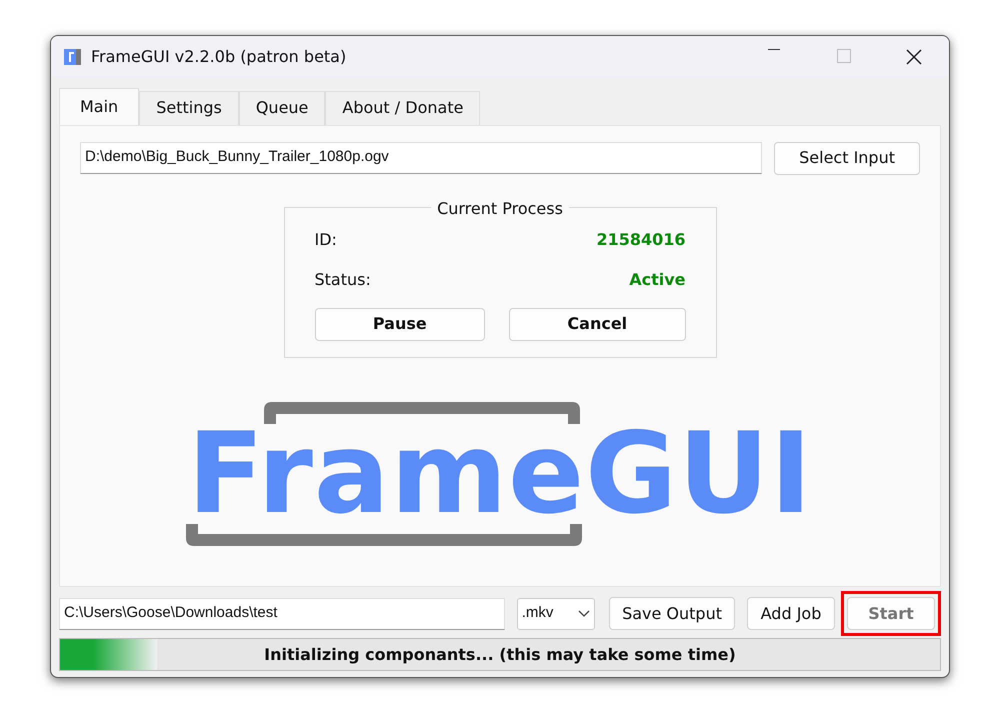 This screenshot has width=1000, height=714. Describe the element at coordinates (73, 56) in the screenshot. I see `app-icon` at that location.